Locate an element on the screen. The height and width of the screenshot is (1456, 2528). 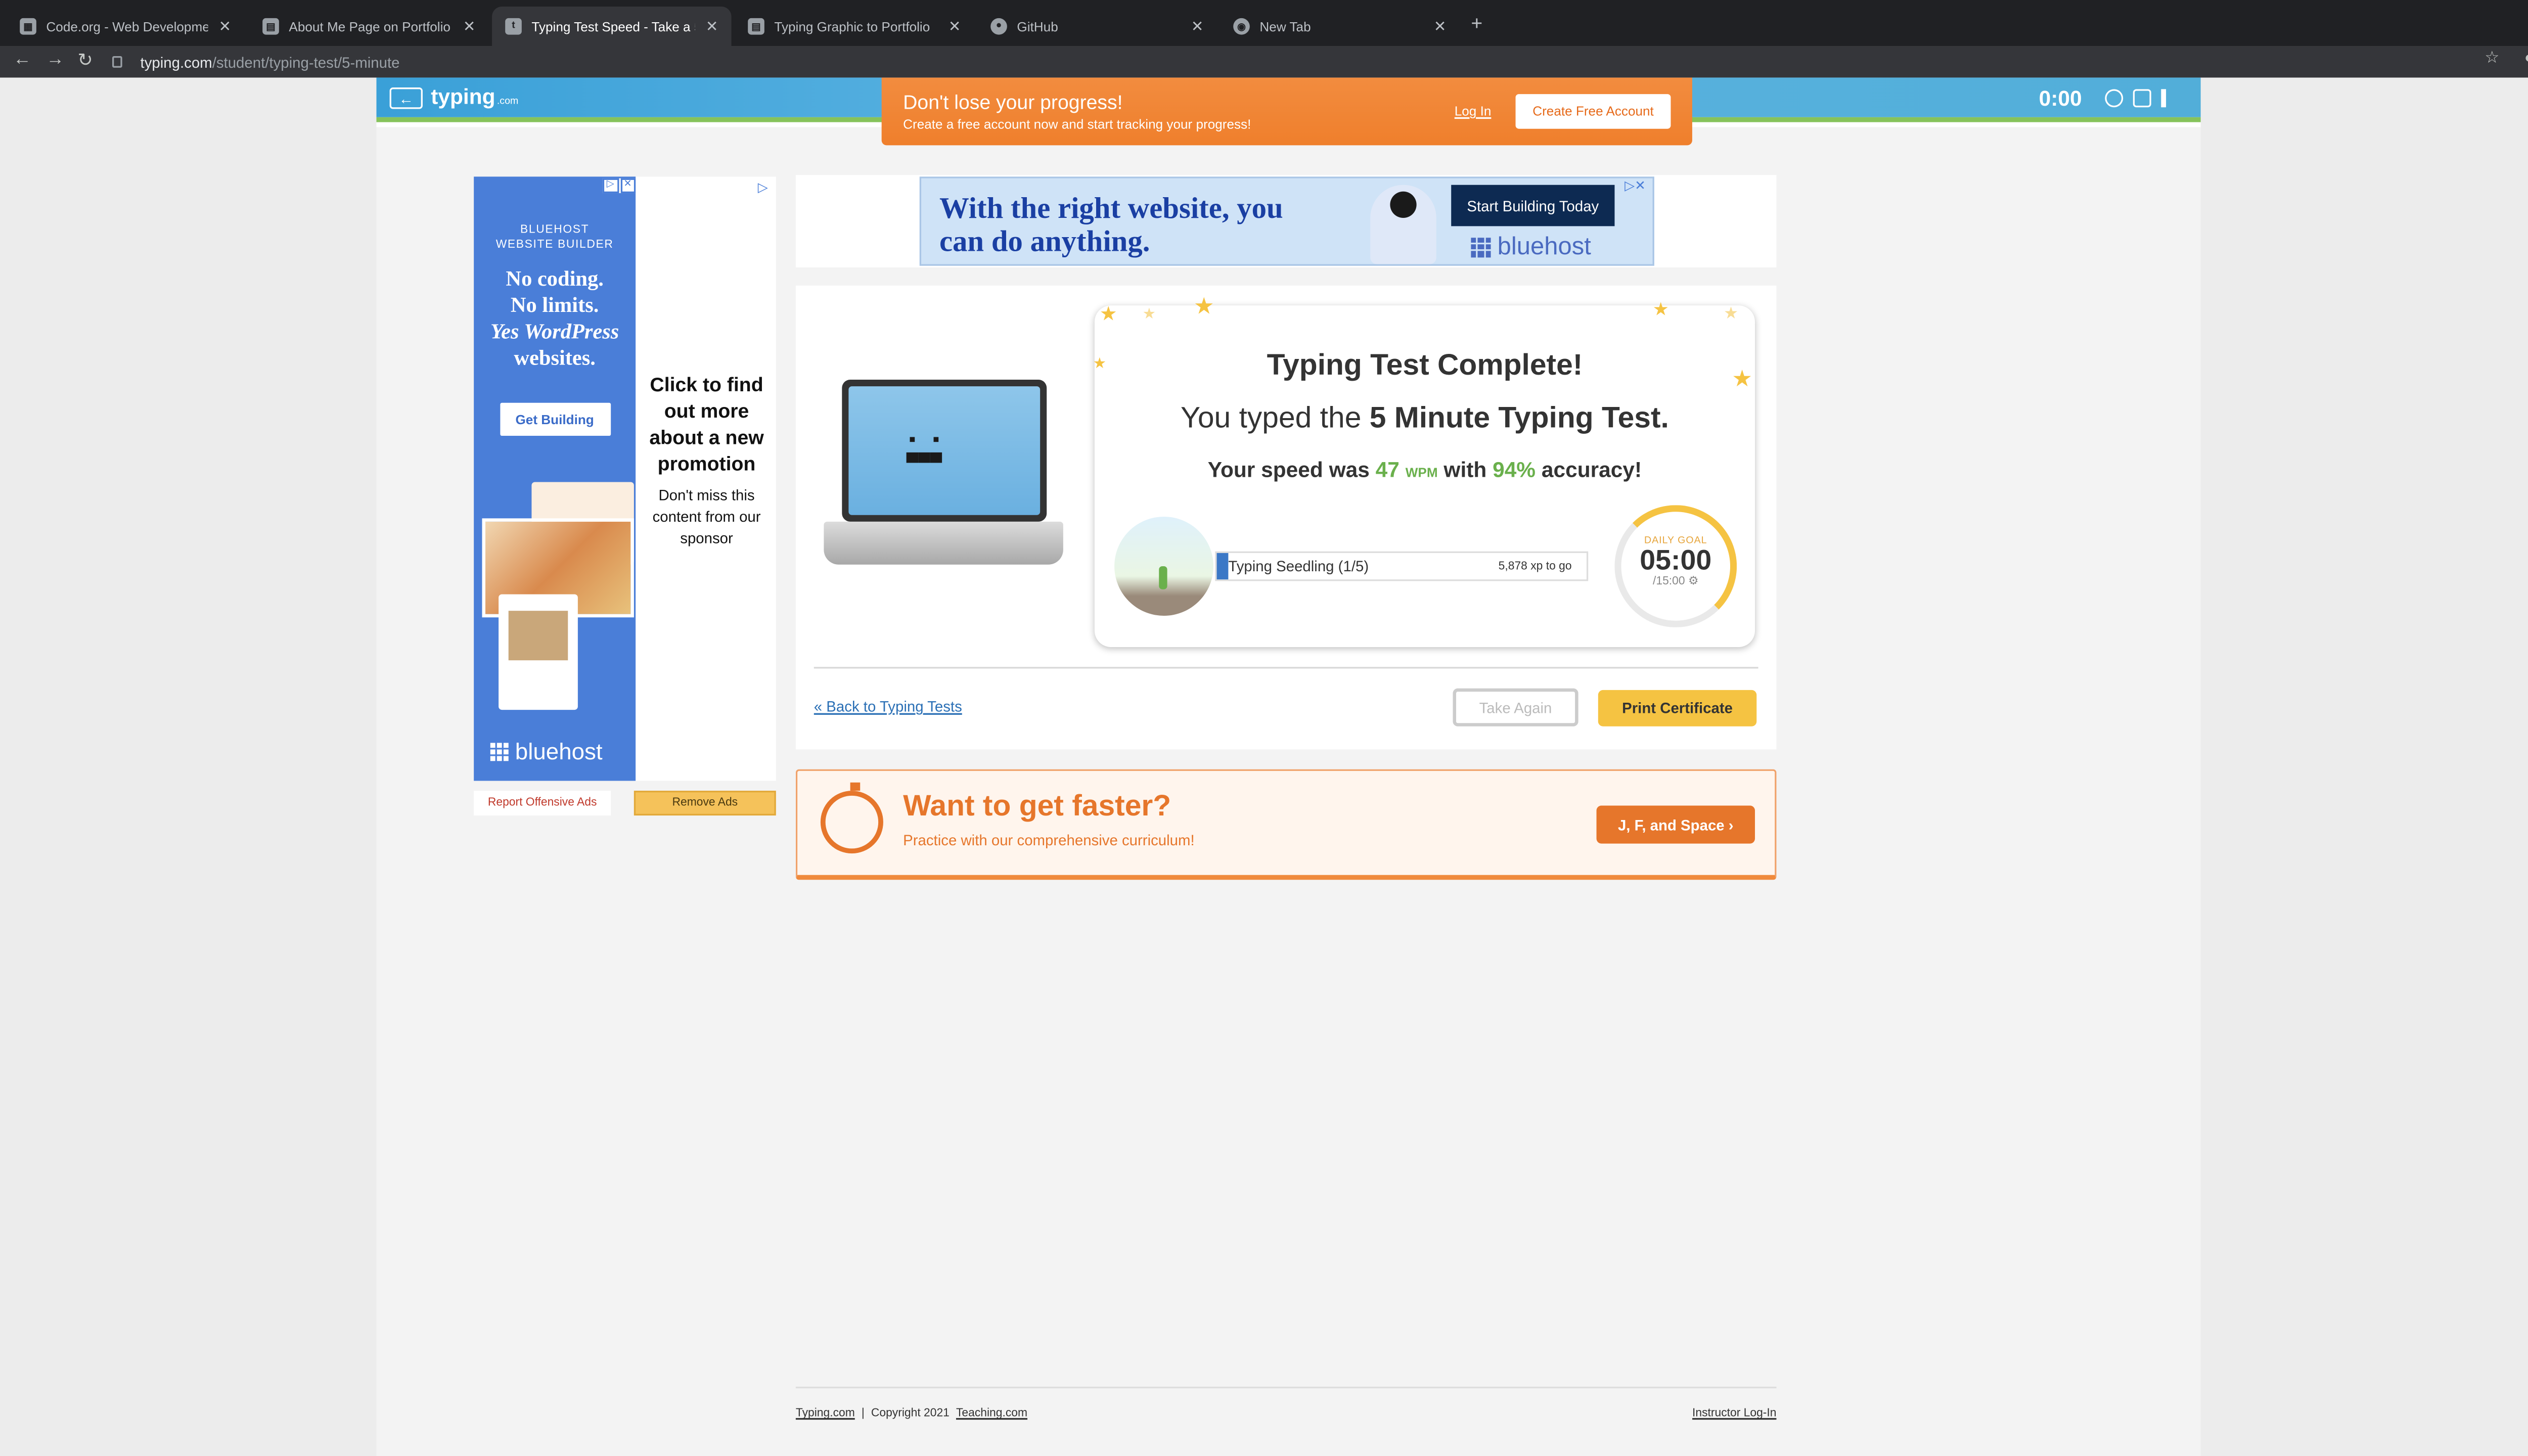
banner-title: Don't lose your progress! is located at coordinates (1013, 102).